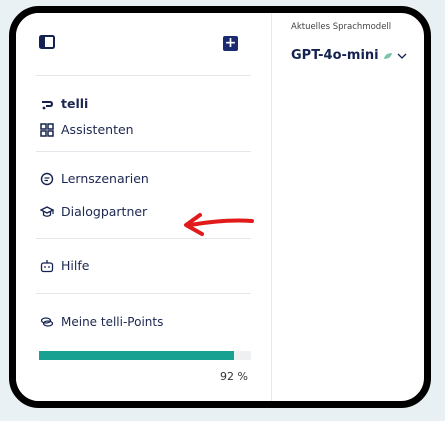 This screenshot has height=421, width=445. What do you see at coordinates (341, 27) in the screenshot?
I see `model-caption: Aktuelles Sprachmodell` at bounding box center [341, 27].